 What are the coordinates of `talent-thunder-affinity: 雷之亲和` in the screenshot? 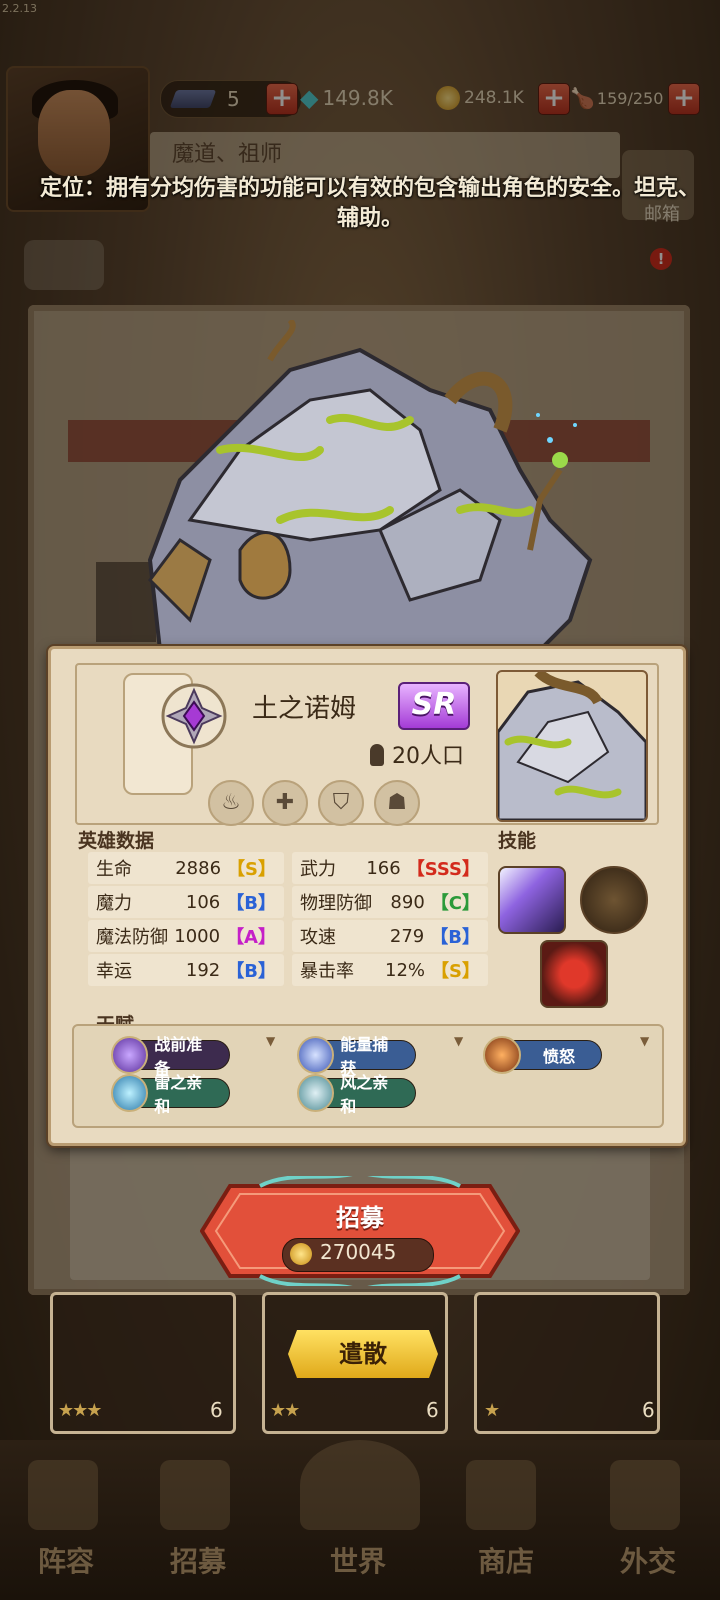 It's located at (170, 1094).